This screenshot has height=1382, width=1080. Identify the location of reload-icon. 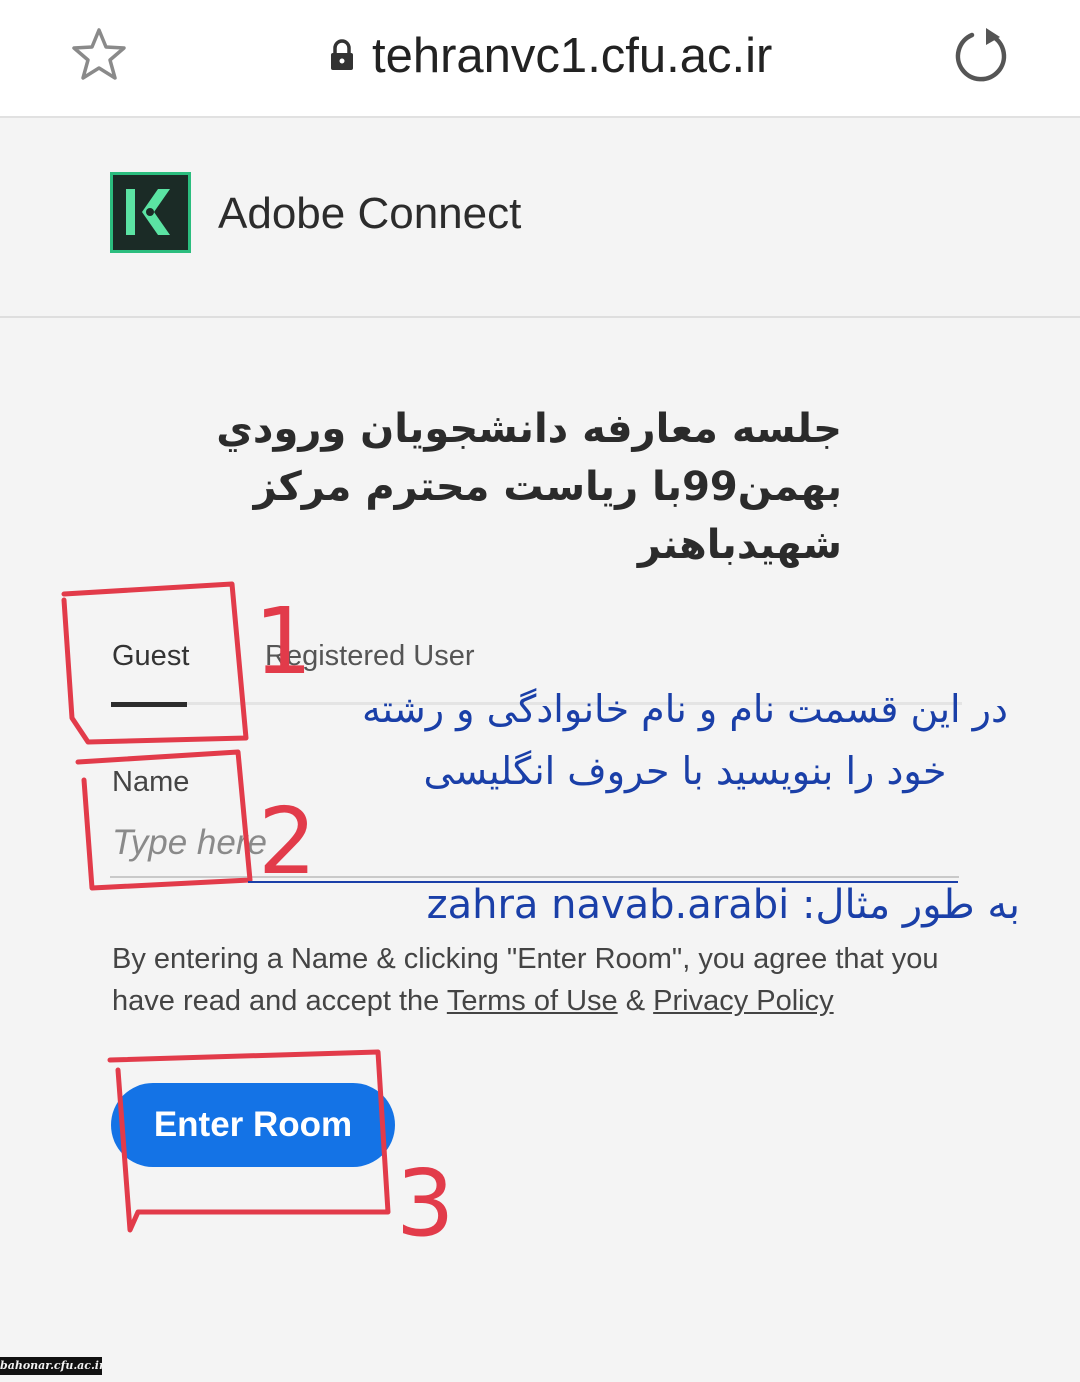
(981, 57).